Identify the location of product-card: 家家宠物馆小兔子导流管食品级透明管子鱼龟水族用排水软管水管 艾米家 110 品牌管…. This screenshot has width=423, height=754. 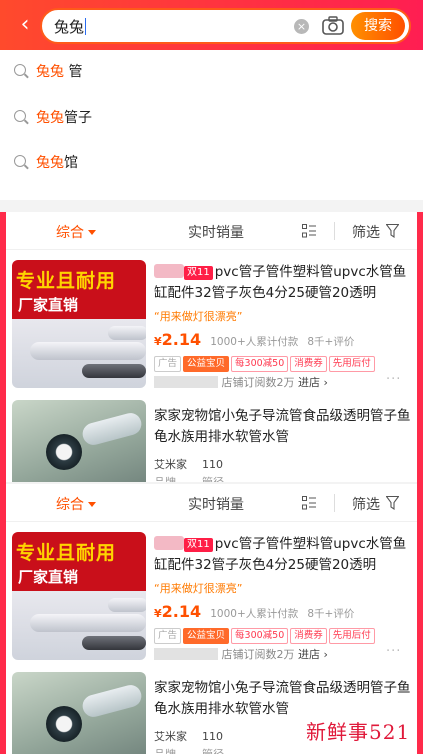
(211, 438).